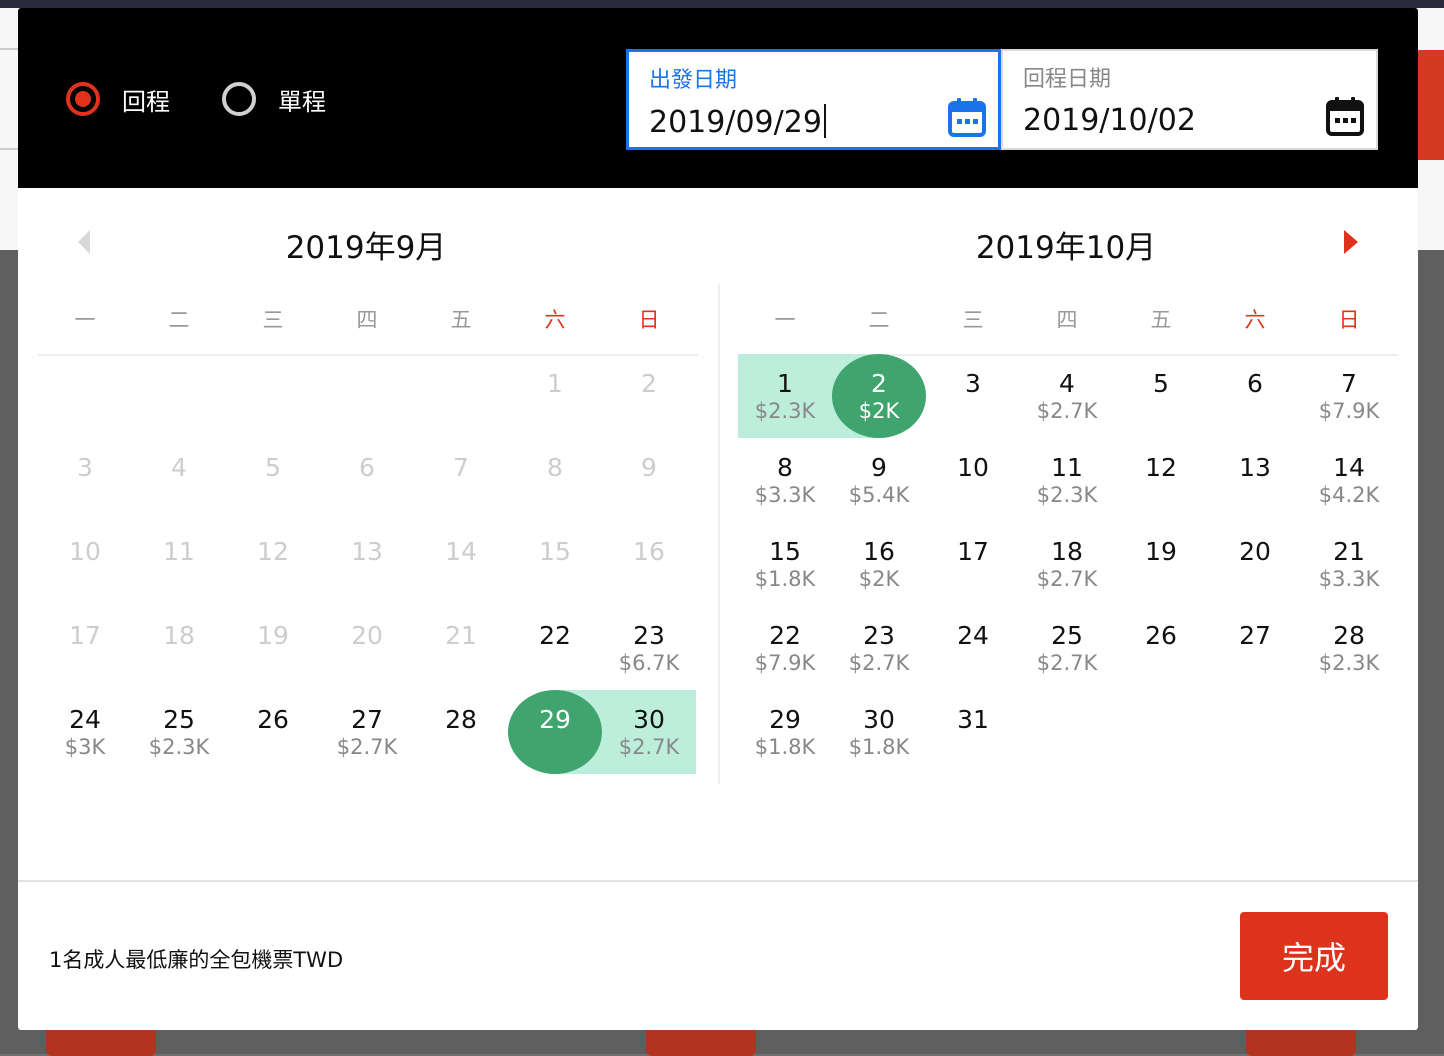  What do you see at coordinates (973, 551) in the screenshot?
I see `day-number: 17` at bounding box center [973, 551].